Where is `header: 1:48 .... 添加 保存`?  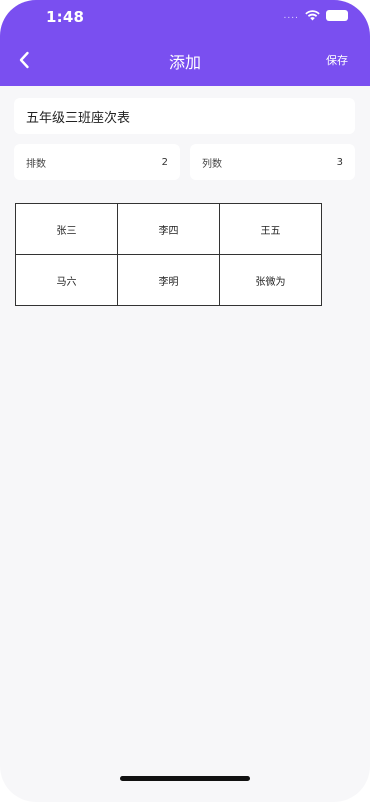 header: 1:48 .... 添加 保存 is located at coordinates (185, 43).